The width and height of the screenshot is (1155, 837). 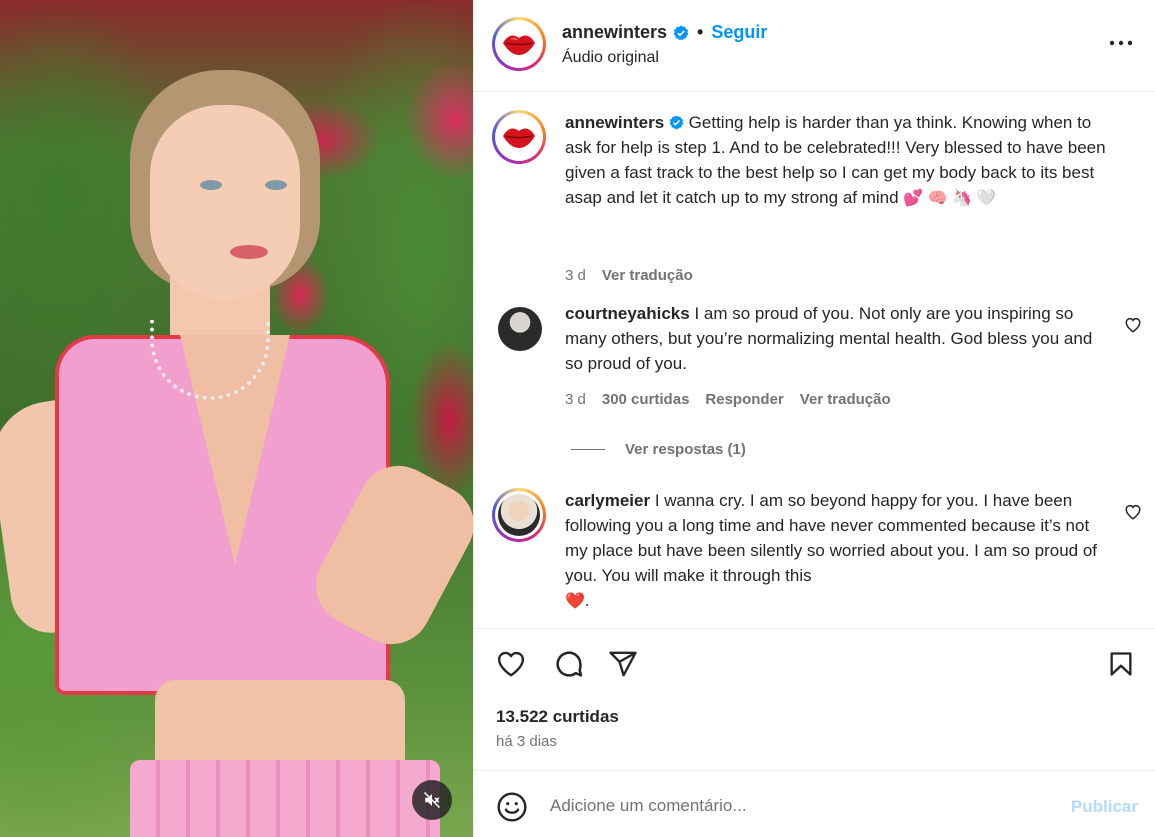 I want to click on mute-button, so click(x=432, y=800).